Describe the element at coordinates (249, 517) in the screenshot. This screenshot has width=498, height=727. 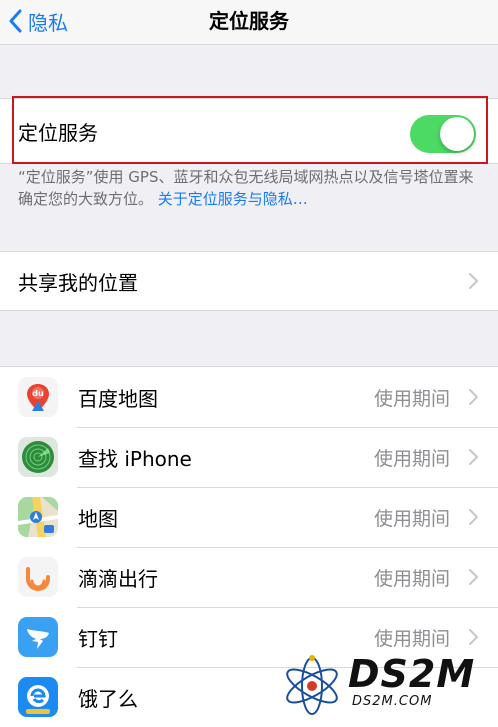
I see `app-row-maps: 地图 使用期间` at that location.